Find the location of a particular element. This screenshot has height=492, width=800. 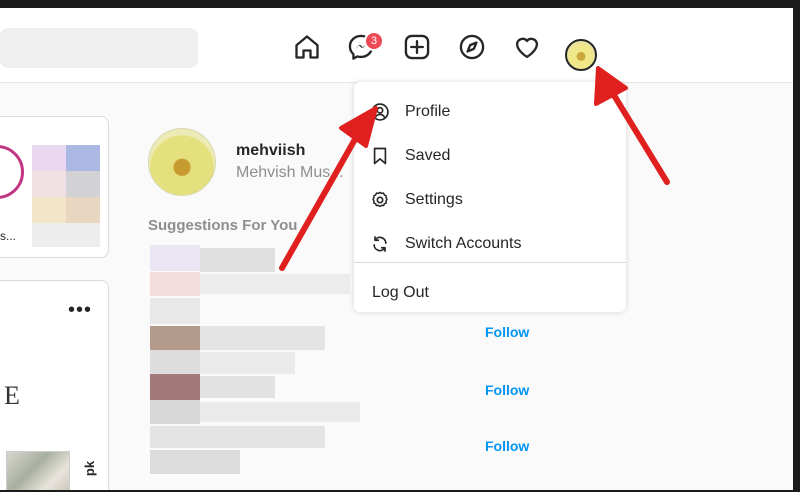

new-post-icon is located at coordinates (417, 47).